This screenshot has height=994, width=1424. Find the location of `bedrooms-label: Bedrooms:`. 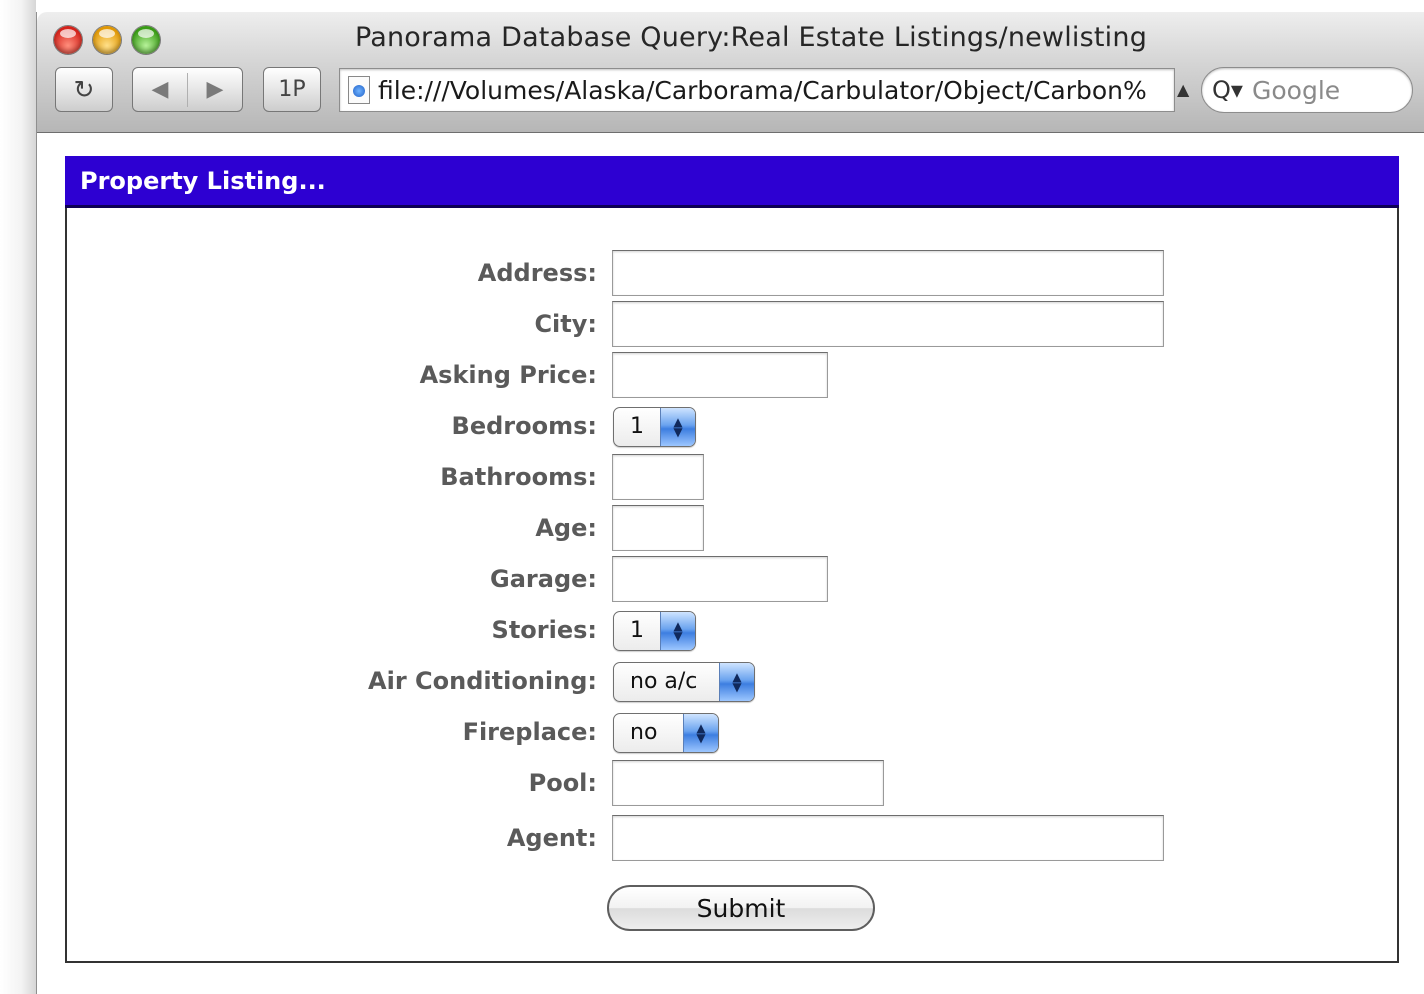

bedrooms-label: Bedrooms: is located at coordinates (524, 426).